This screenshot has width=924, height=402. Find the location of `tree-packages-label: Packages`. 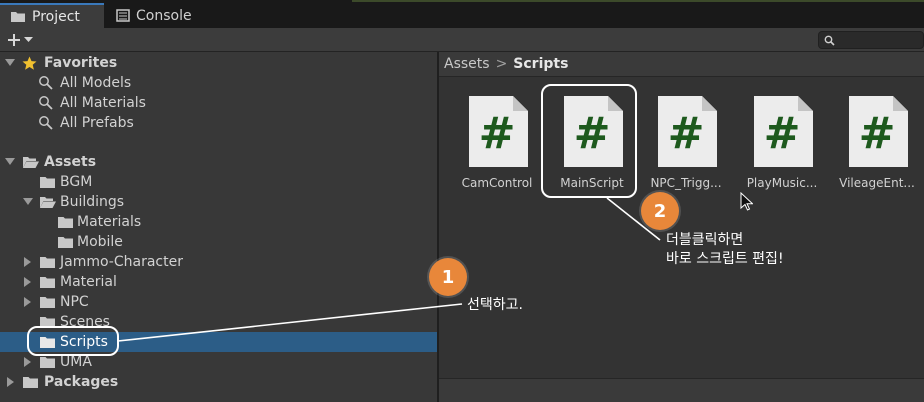

tree-packages-label: Packages is located at coordinates (81, 382).